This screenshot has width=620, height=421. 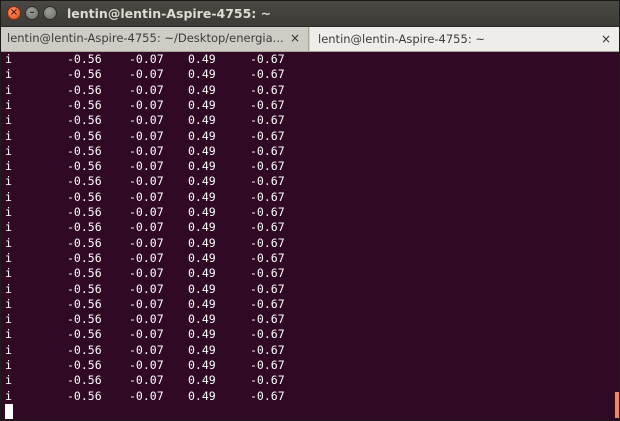 What do you see at coordinates (617, 405) in the screenshot?
I see `scrollbar-thumb` at bounding box center [617, 405].